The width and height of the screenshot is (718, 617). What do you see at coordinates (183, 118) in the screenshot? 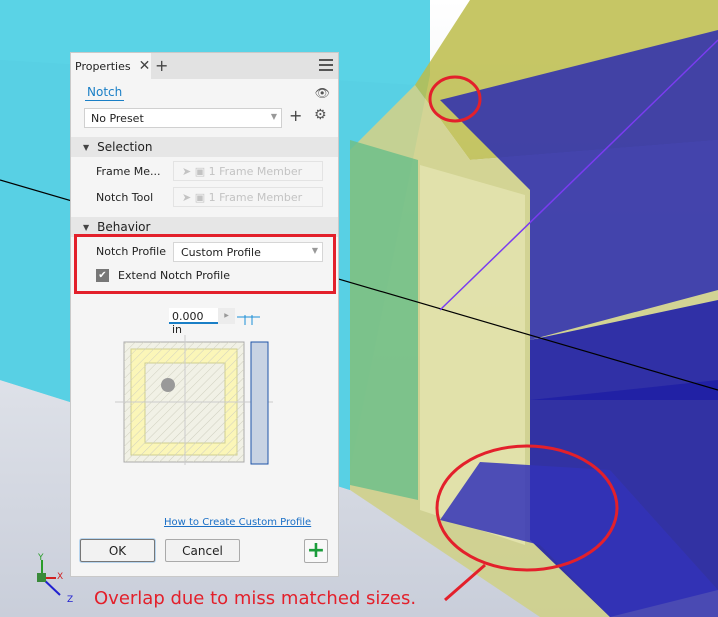
I see `preset-dropdown: No Preset ▼` at bounding box center [183, 118].